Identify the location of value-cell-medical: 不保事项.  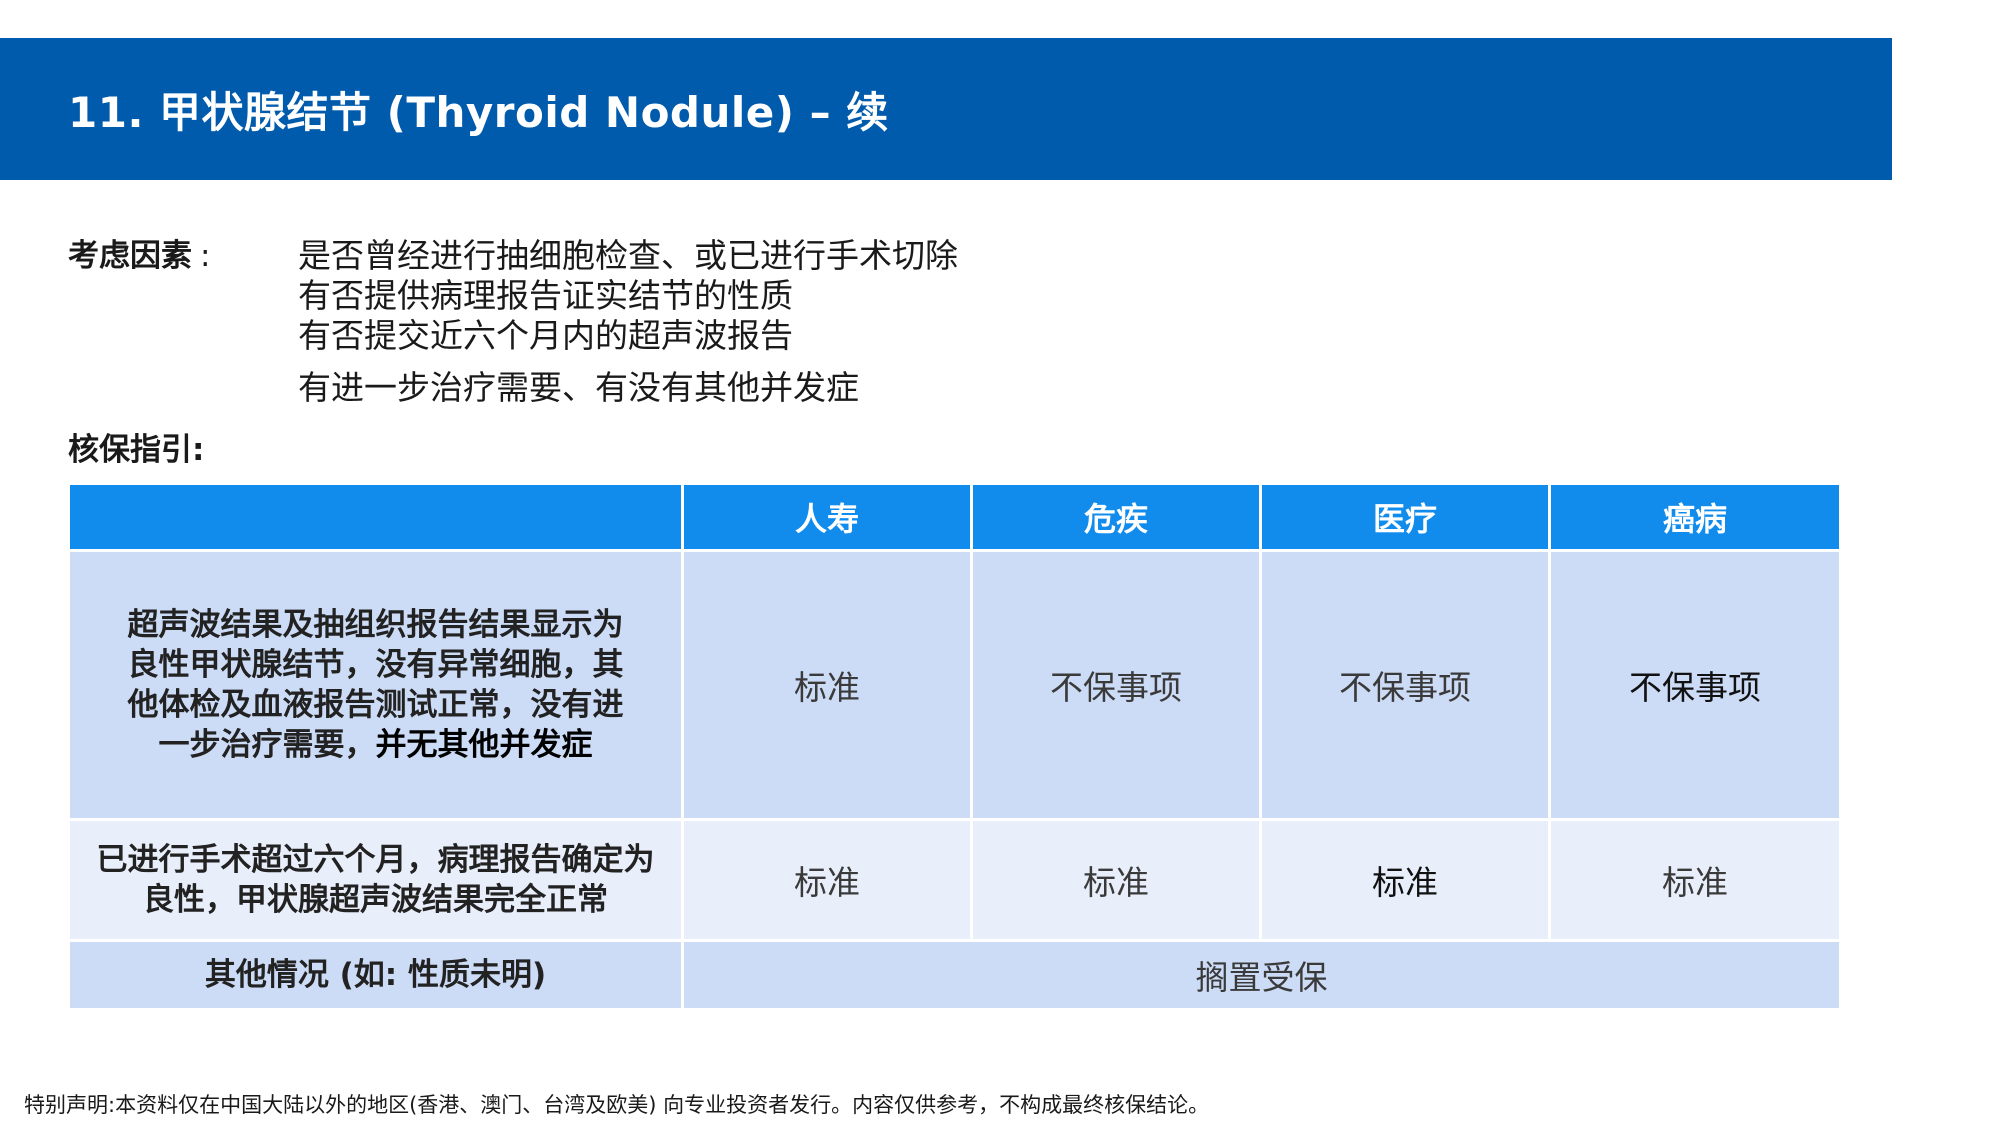
(1405, 685).